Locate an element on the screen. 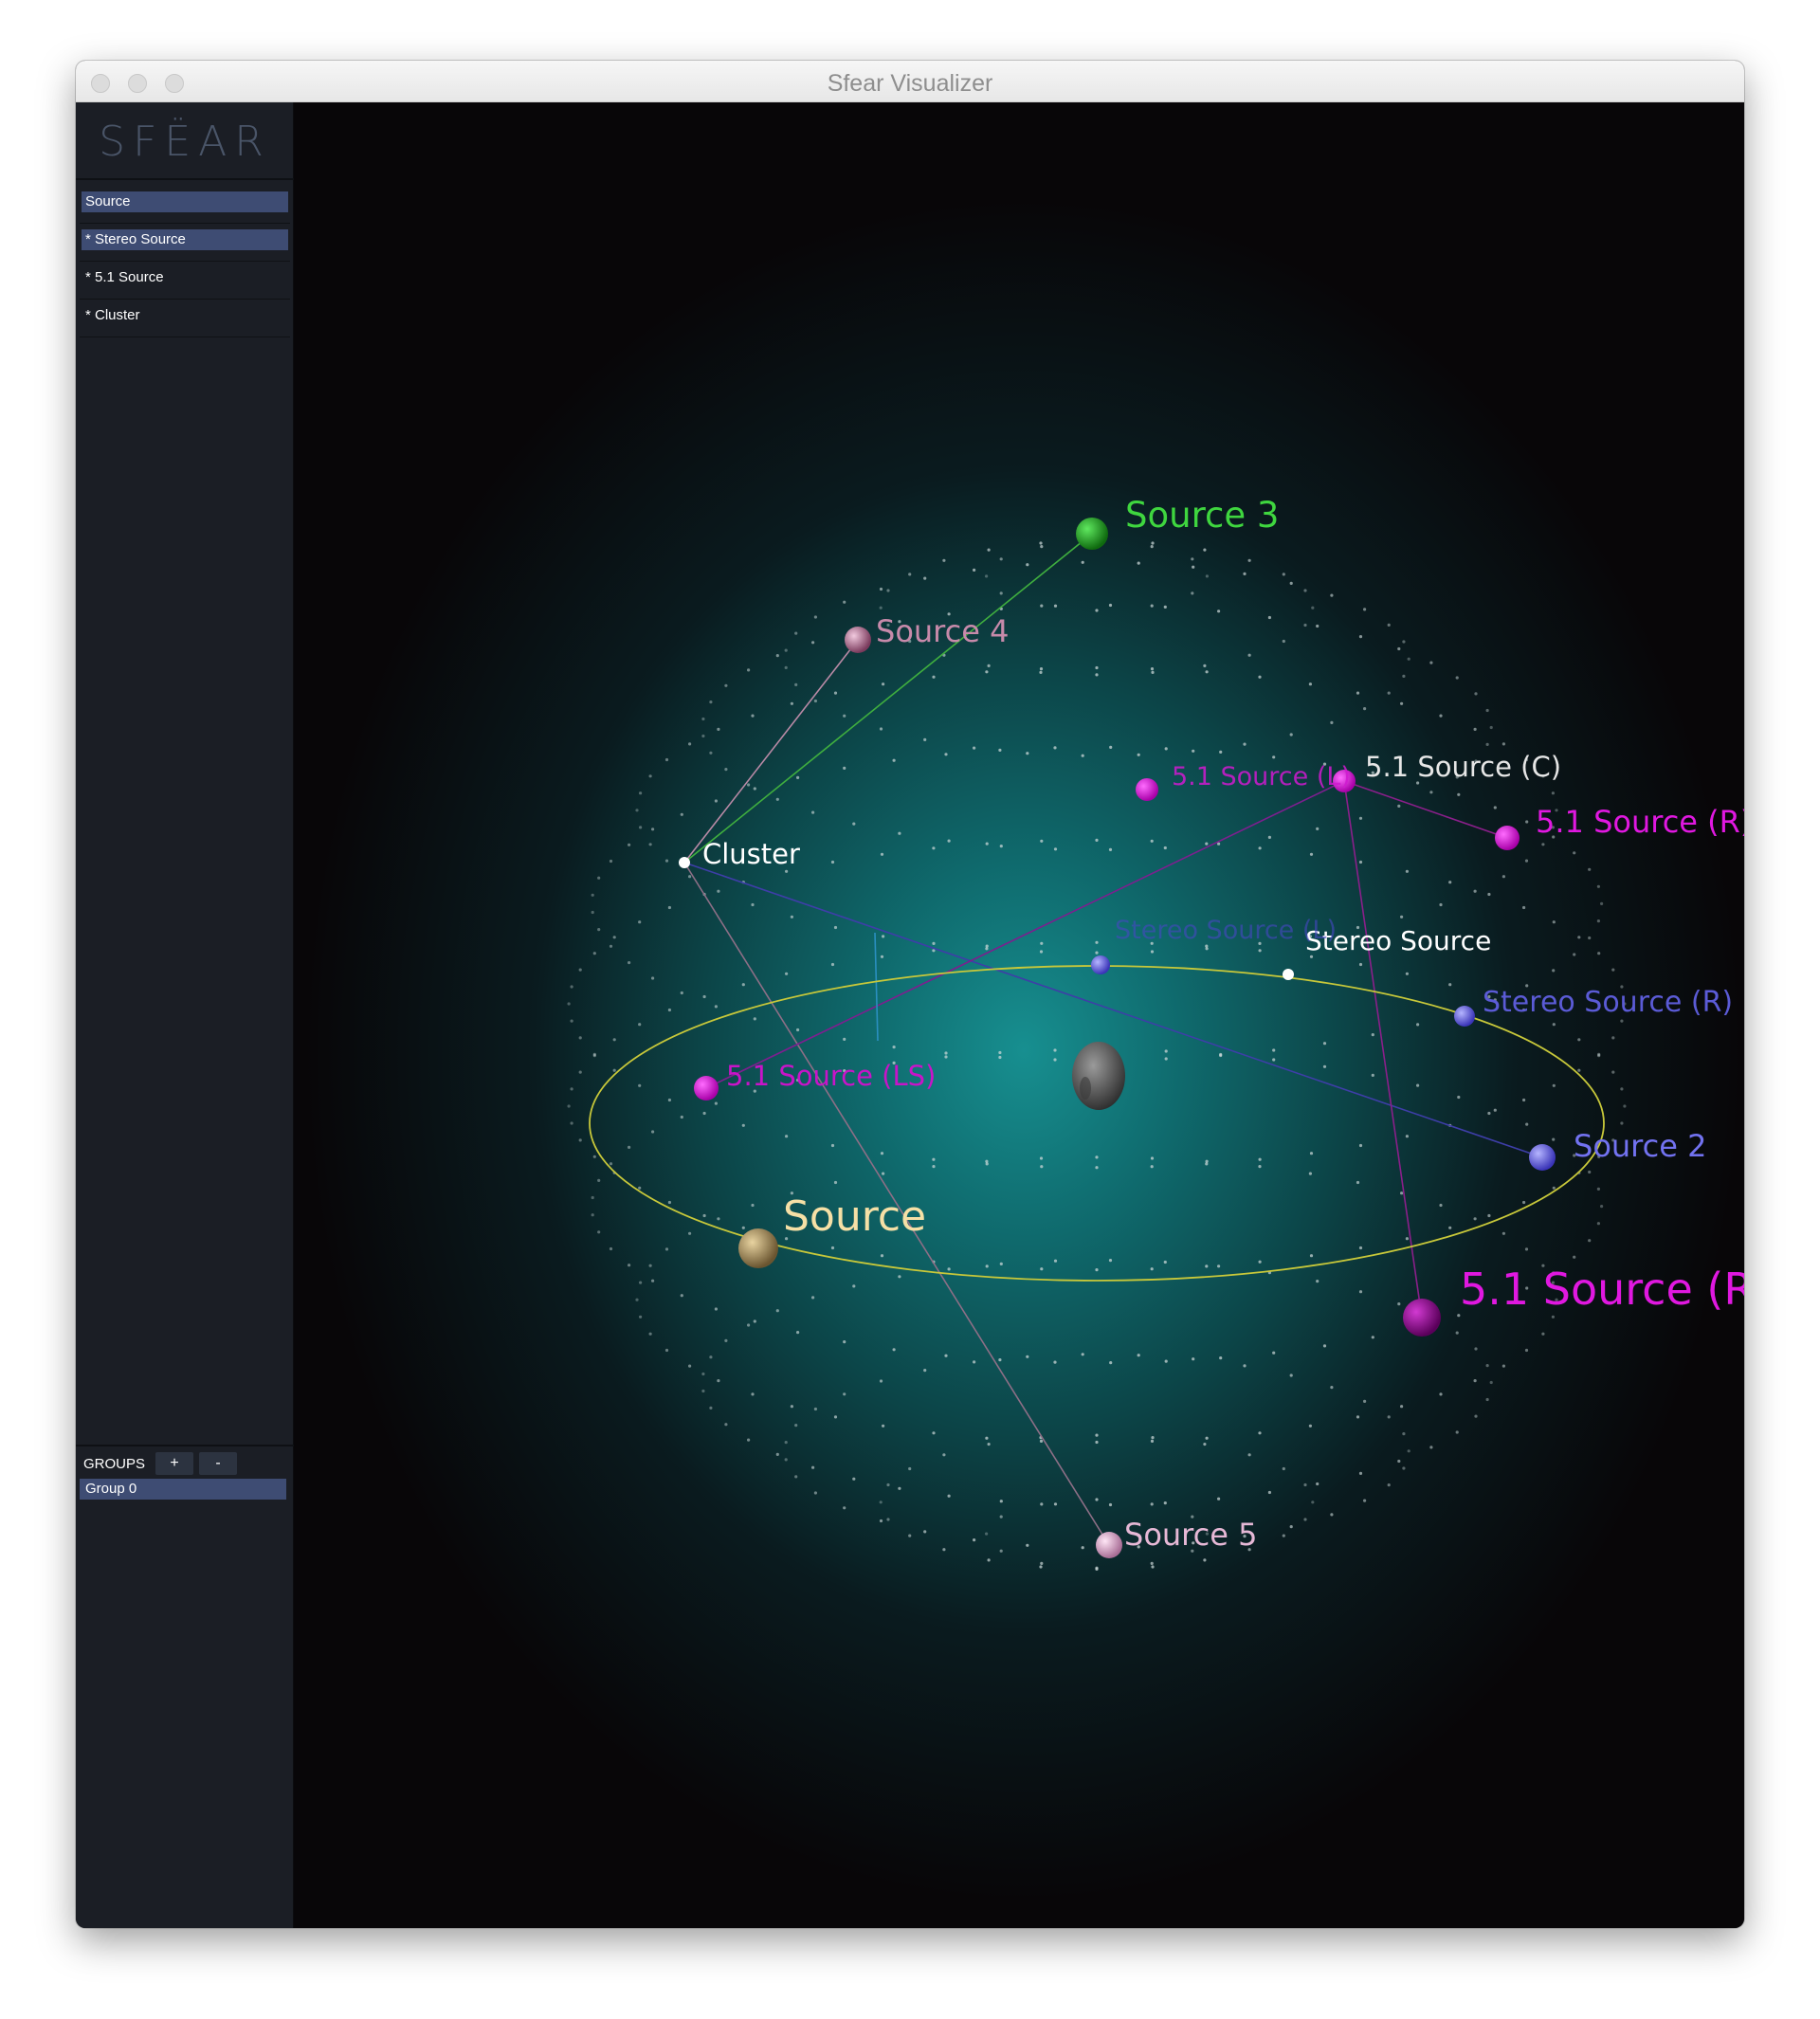 The width and height of the screenshot is (1820, 2019). list-item-five-one-source: * 5.1 Source is located at coordinates (185, 281).